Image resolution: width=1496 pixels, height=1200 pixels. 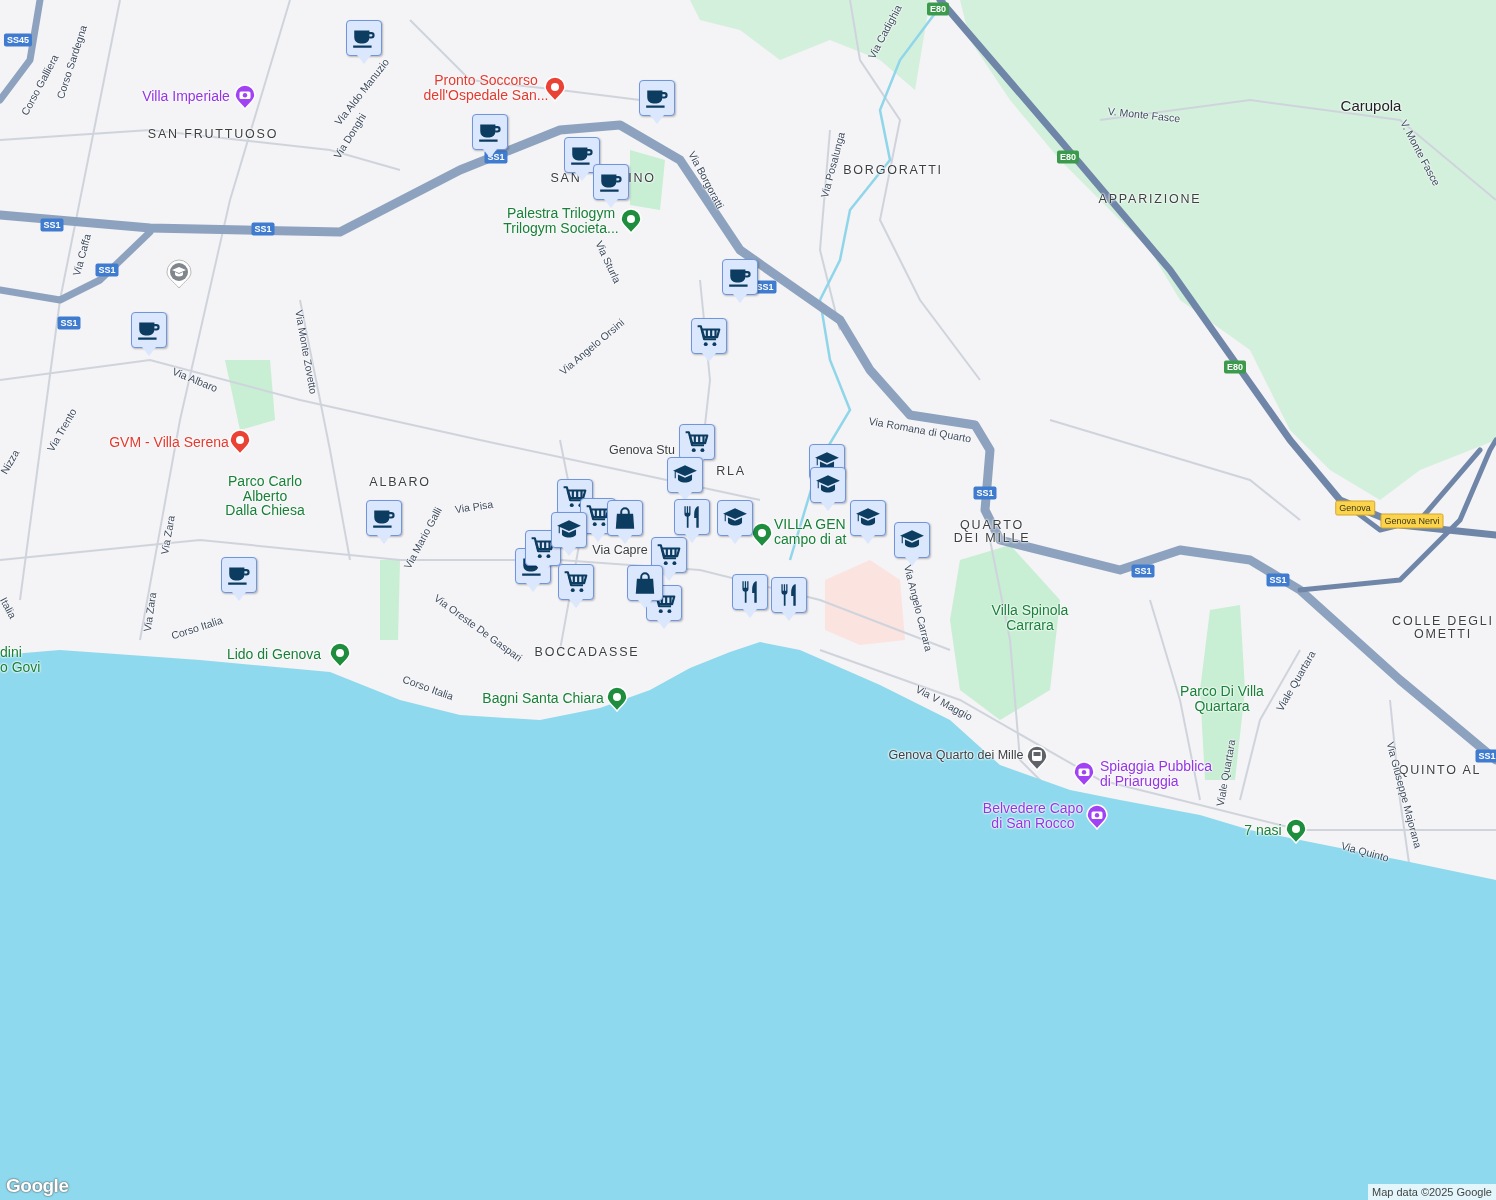 I want to click on road-shield: SS45, so click(x=18, y=40).